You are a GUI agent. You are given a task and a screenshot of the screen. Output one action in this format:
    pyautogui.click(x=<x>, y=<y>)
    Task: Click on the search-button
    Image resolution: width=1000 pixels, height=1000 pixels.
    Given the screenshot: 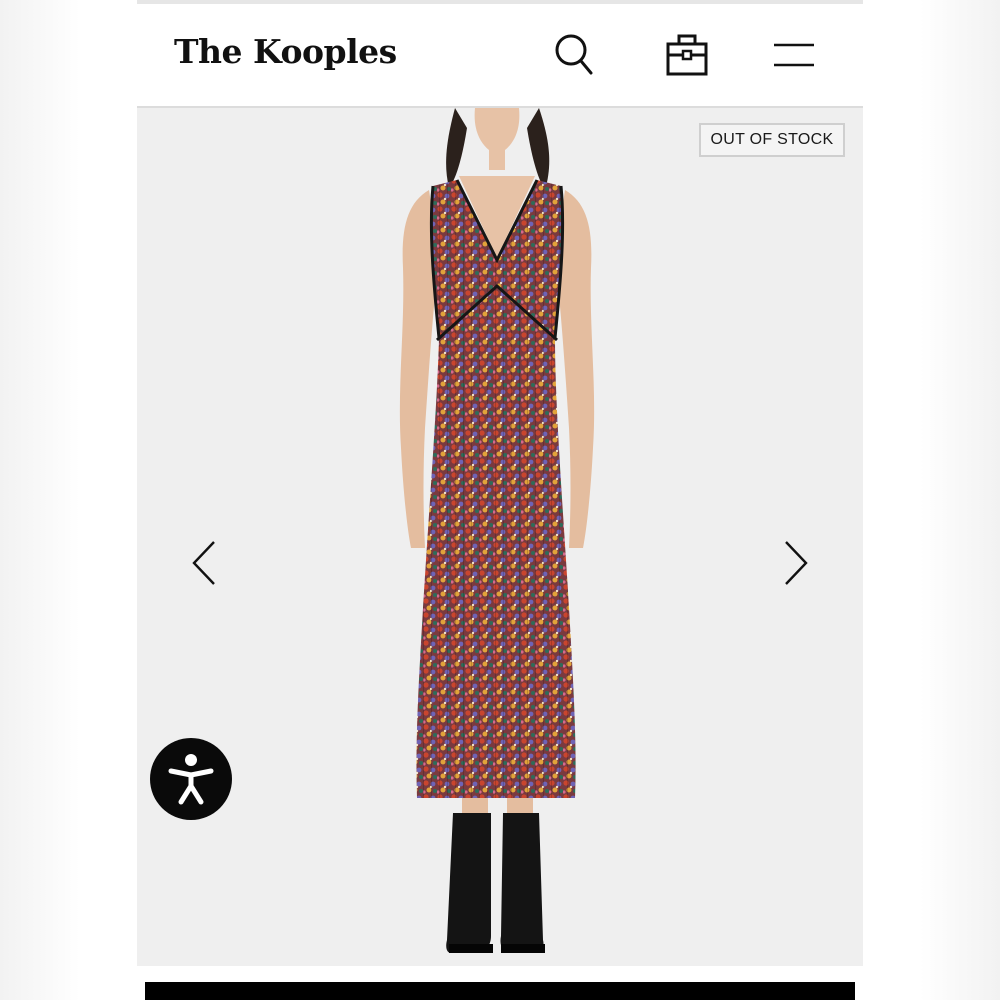 What is the action you would take?
    pyautogui.click(x=575, y=54)
    